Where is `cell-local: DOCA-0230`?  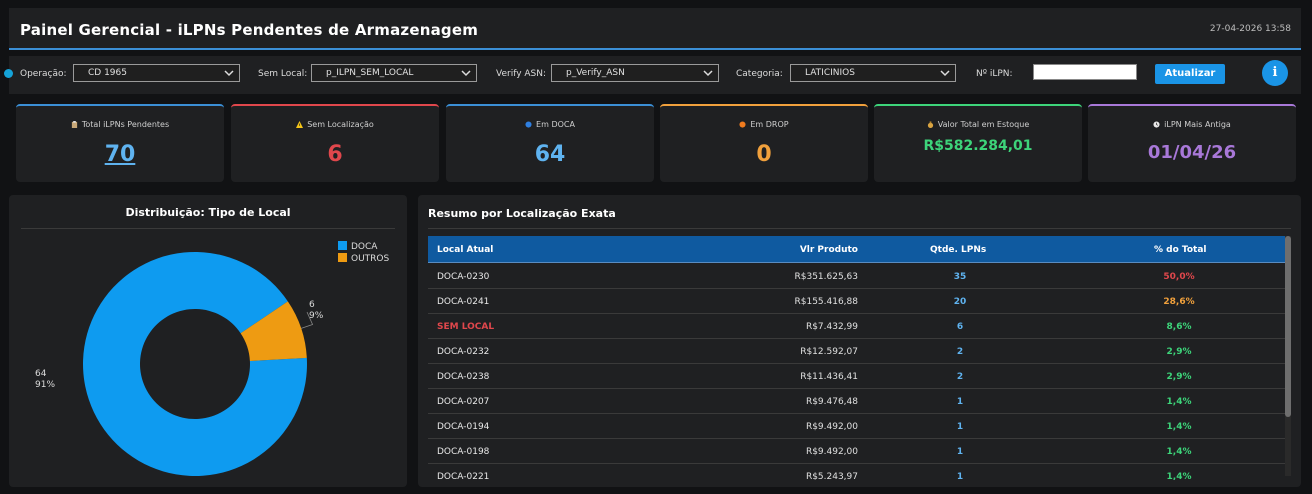 cell-local: DOCA-0230 is located at coordinates (463, 277).